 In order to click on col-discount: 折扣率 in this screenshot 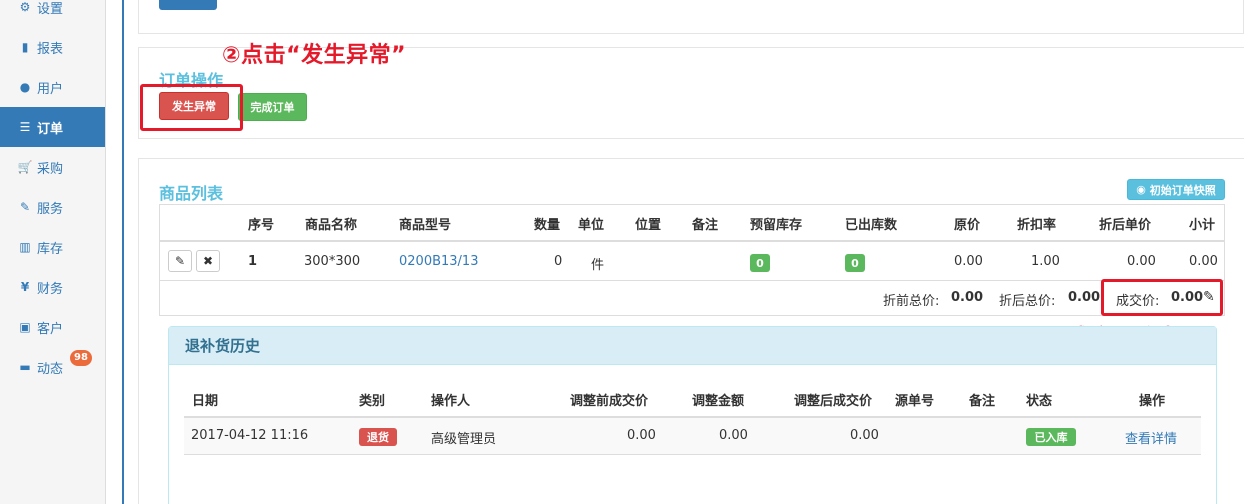, I will do `click(1037, 225)`.